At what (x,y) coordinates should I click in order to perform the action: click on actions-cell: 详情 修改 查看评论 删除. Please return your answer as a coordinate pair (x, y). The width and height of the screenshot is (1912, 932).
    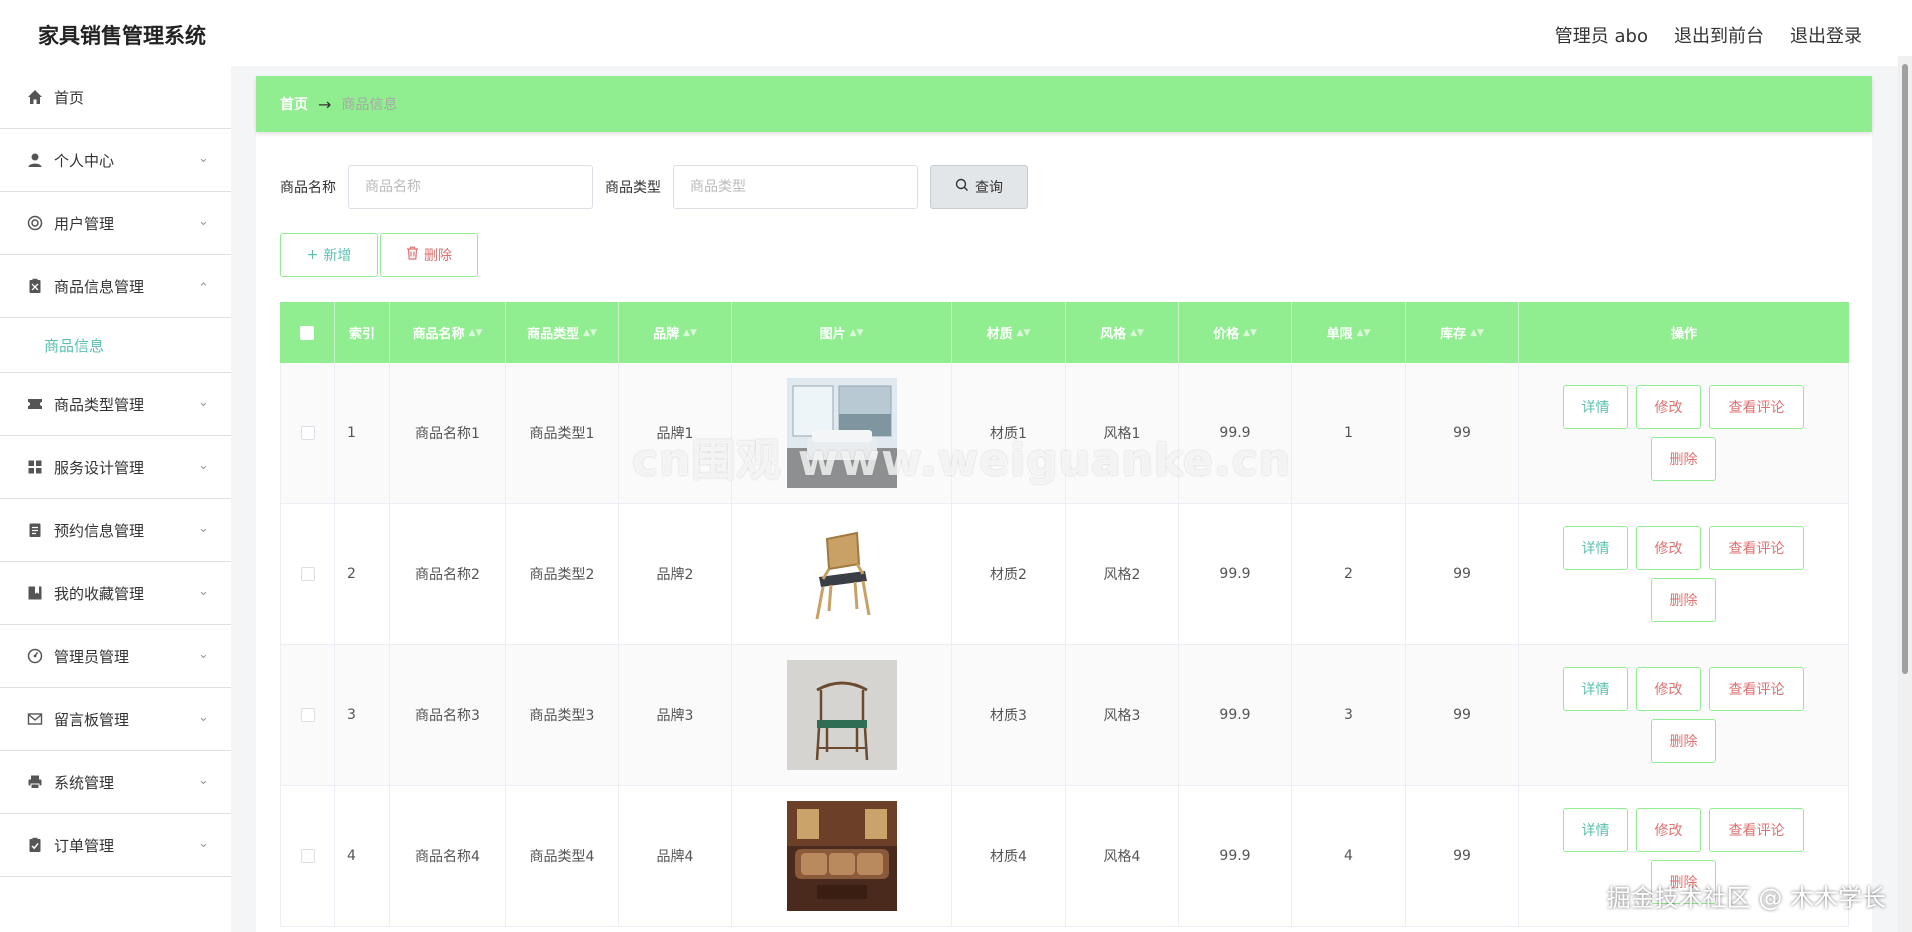
    Looking at the image, I should click on (1684, 433).